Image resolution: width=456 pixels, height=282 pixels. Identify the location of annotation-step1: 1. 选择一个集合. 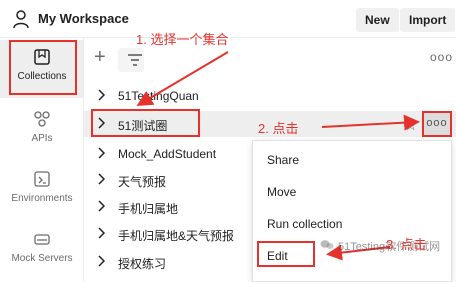
(182, 39).